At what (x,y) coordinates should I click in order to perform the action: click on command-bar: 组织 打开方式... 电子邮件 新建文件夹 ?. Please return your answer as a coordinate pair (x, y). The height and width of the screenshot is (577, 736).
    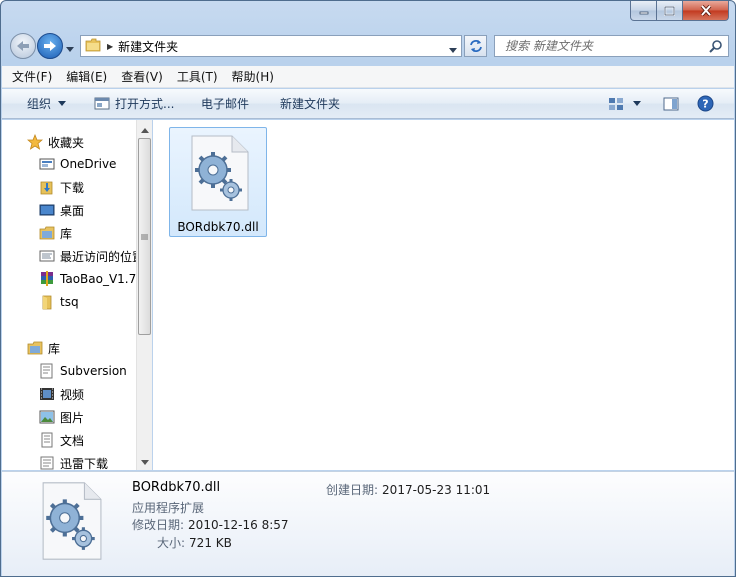
    Looking at the image, I should click on (368, 104).